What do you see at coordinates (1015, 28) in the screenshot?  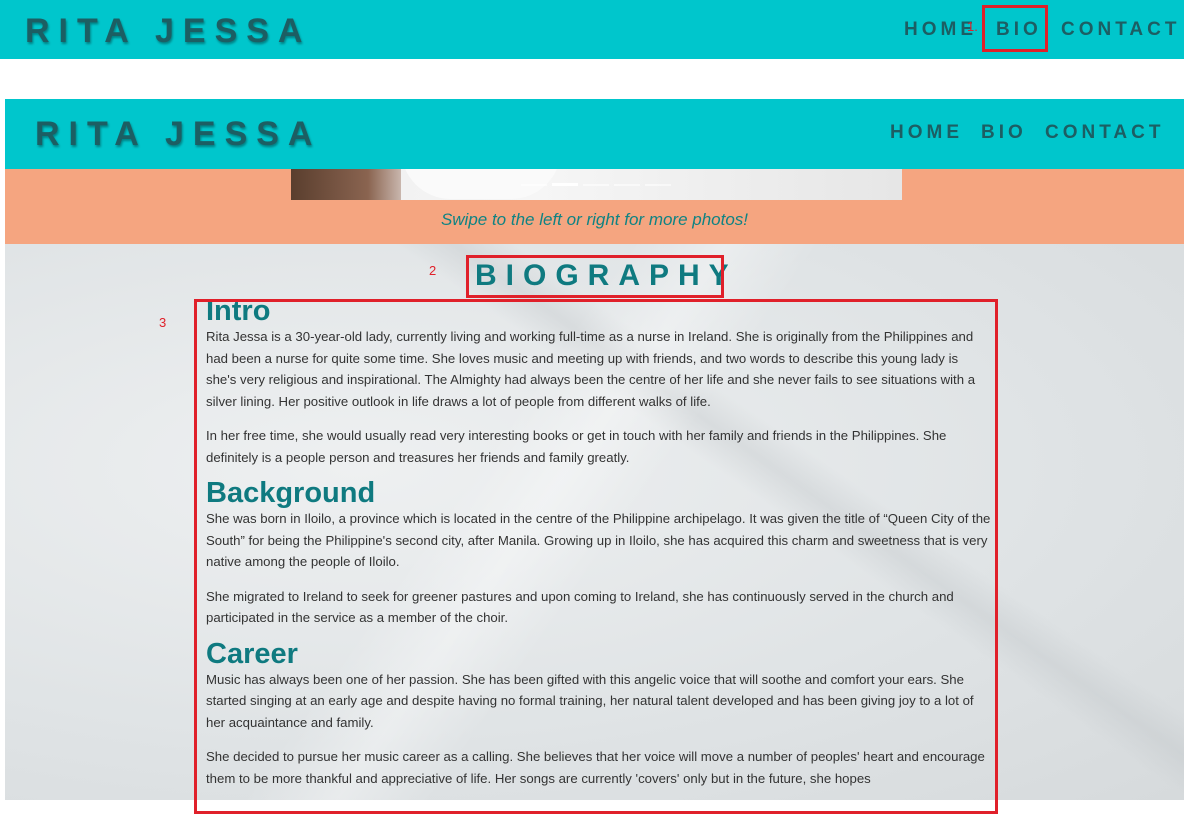 I see `annotation-box-bio-nav` at bounding box center [1015, 28].